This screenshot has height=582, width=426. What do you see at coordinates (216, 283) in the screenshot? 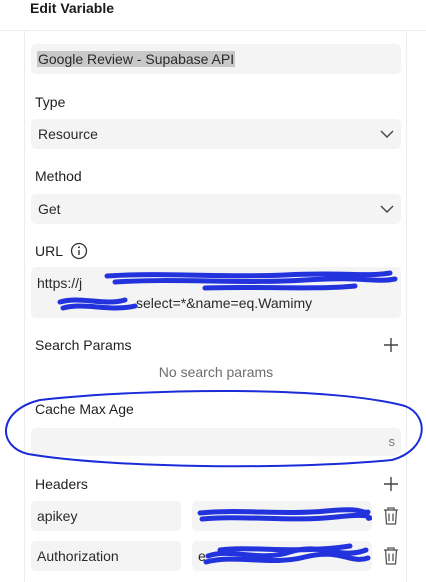
I see `url-line-1: https://j` at bounding box center [216, 283].